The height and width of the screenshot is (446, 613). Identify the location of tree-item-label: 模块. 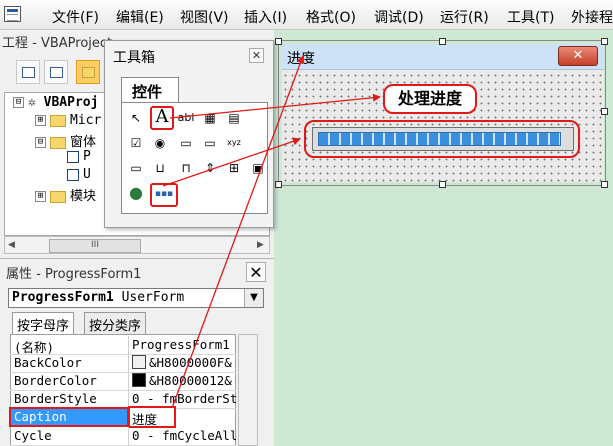
(83, 196).